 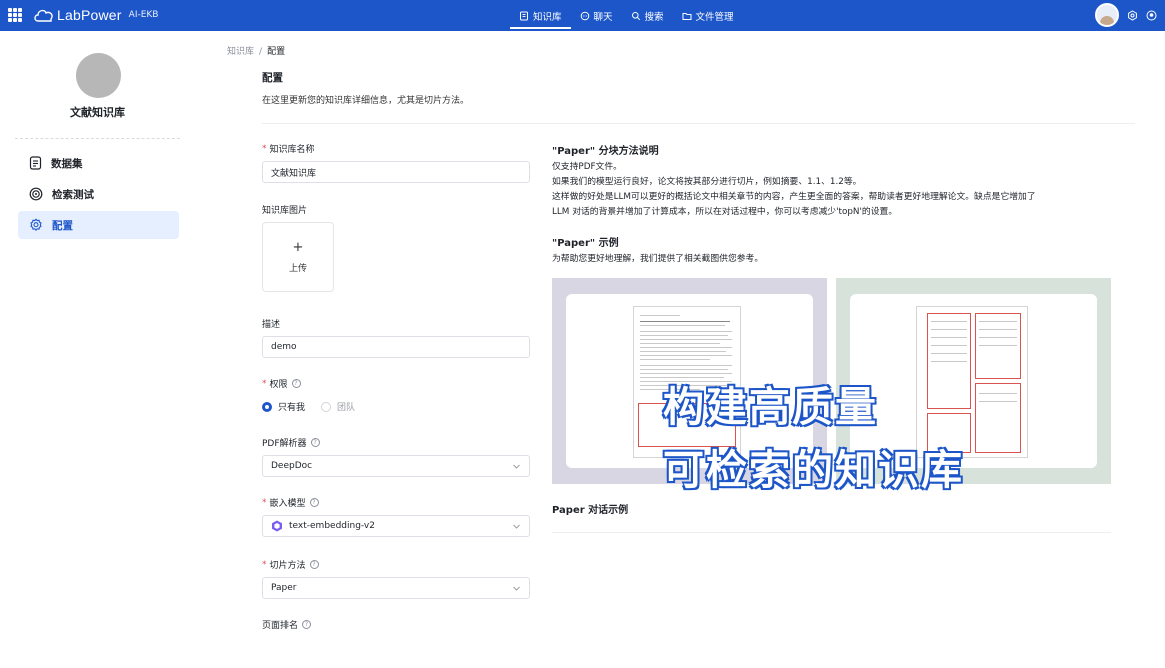 What do you see at coordinates (276, 52) in the screenshot?
I see `breadcrumb-current: 配置` at bounding box center [276, 52].